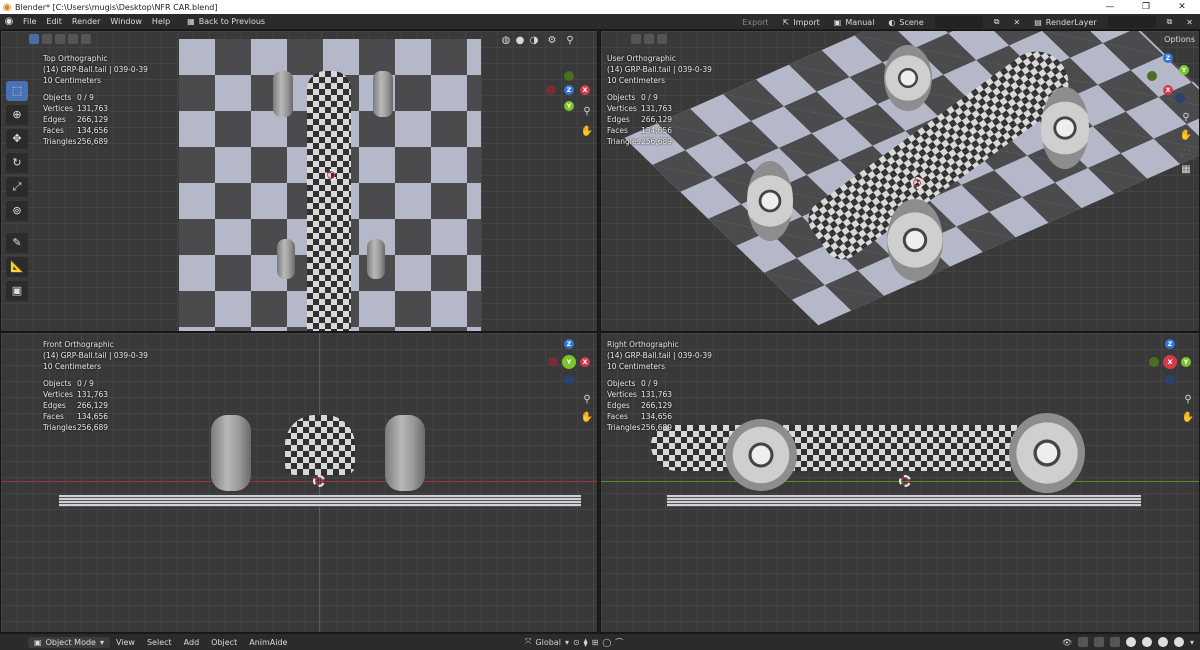 The width and height of the screenshot is (1200, 650). I want to click on dropdown-chevron-icon, so click(662, 39).